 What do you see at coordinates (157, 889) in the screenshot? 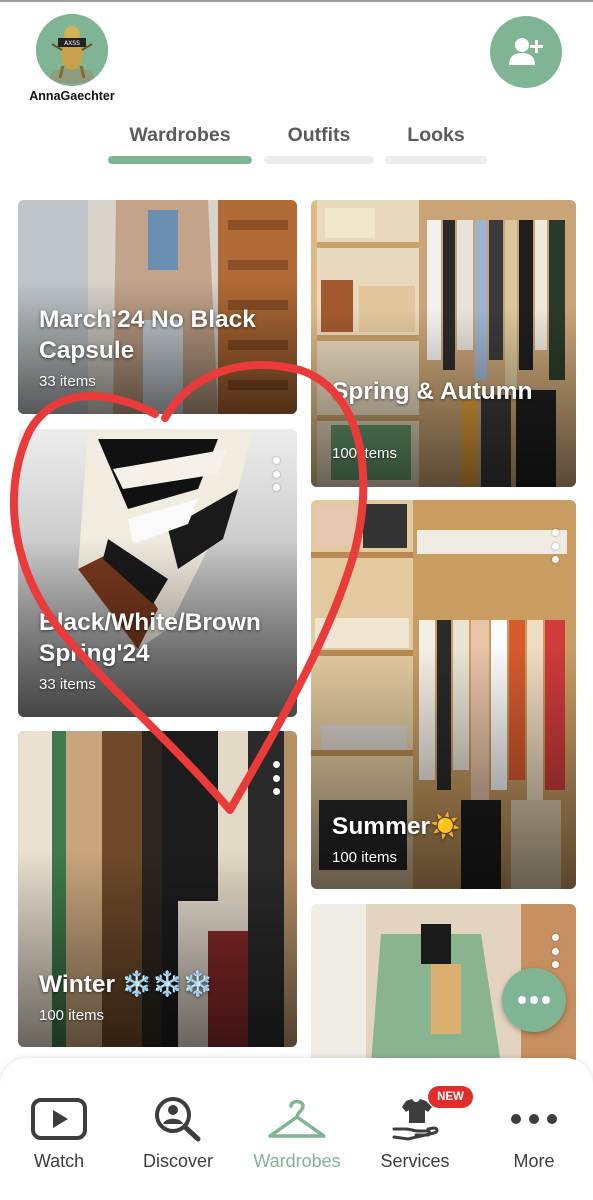
I see `wardrobe-card-winter: Winter ❄️❄️❄️ 100 items` at bounding box center [157, 889].